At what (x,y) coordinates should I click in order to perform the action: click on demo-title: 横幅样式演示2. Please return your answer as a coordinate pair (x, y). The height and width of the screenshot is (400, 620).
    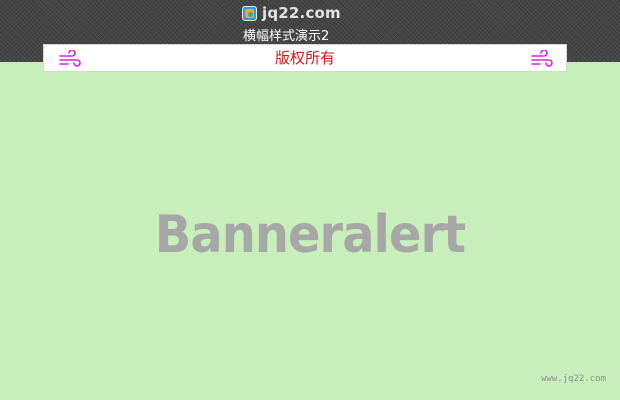
    Looking at the image, I should click on (286, 36).